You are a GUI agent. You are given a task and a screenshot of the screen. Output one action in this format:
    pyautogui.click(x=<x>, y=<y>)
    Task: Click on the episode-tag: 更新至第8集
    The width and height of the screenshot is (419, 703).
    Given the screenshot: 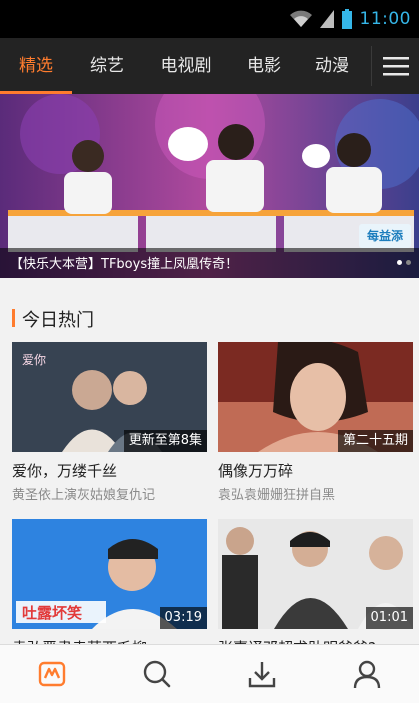 What is the action you would take?
    pyautogui.click(x=165, y=441)
    